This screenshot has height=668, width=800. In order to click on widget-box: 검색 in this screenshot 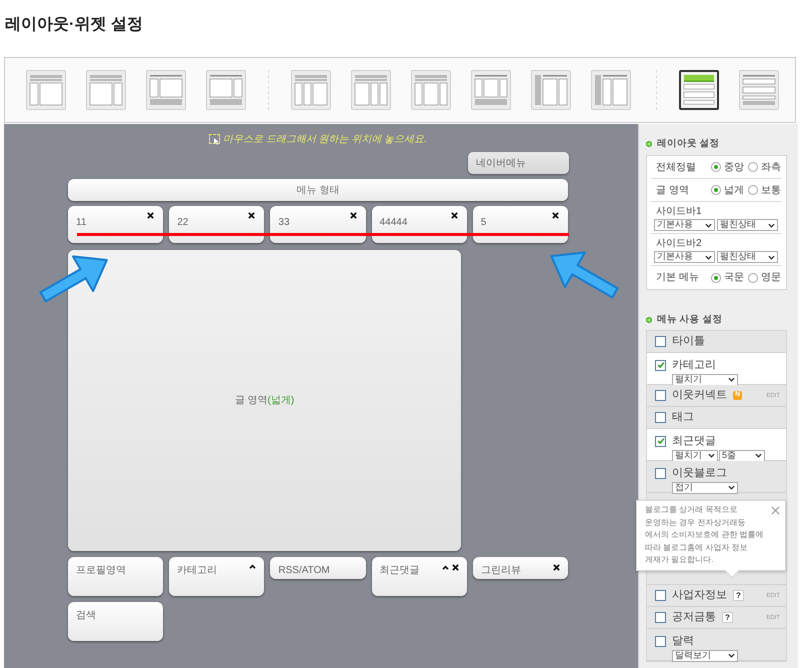, I will do `click(116, 621)`.